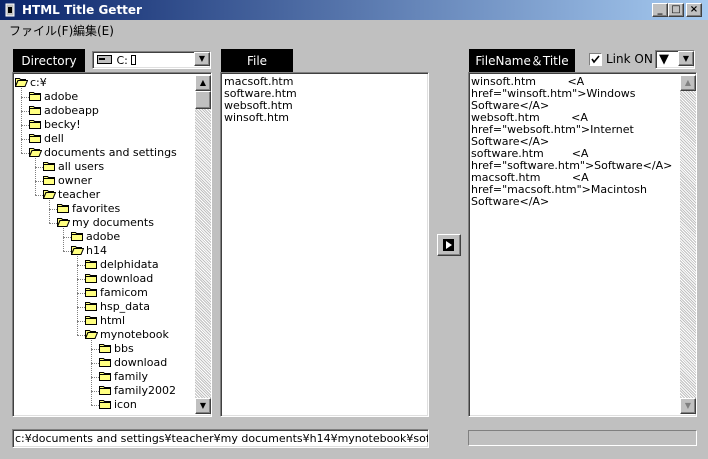 The height and width of the screenshot is (459, 708). I want to click on tree-item: owner, so click(67, 181).